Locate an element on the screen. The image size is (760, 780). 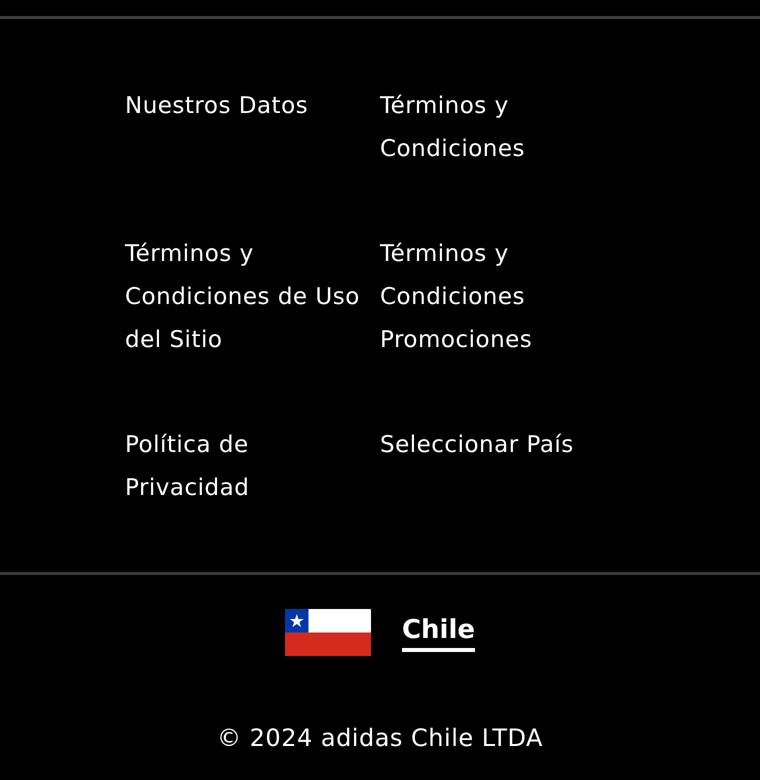
flag-icon is located at coordinates (327, 632).